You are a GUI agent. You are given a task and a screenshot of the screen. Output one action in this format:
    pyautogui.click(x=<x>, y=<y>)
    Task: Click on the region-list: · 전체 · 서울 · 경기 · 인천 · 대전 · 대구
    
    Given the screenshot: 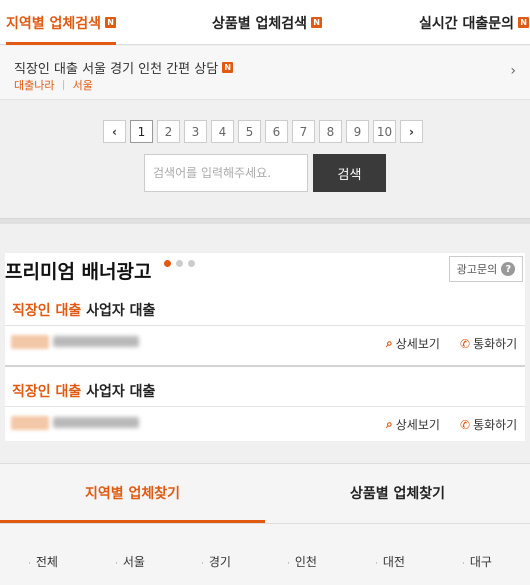 What is the action you would take?
    pyautogui.click(x=265, y=554)
    